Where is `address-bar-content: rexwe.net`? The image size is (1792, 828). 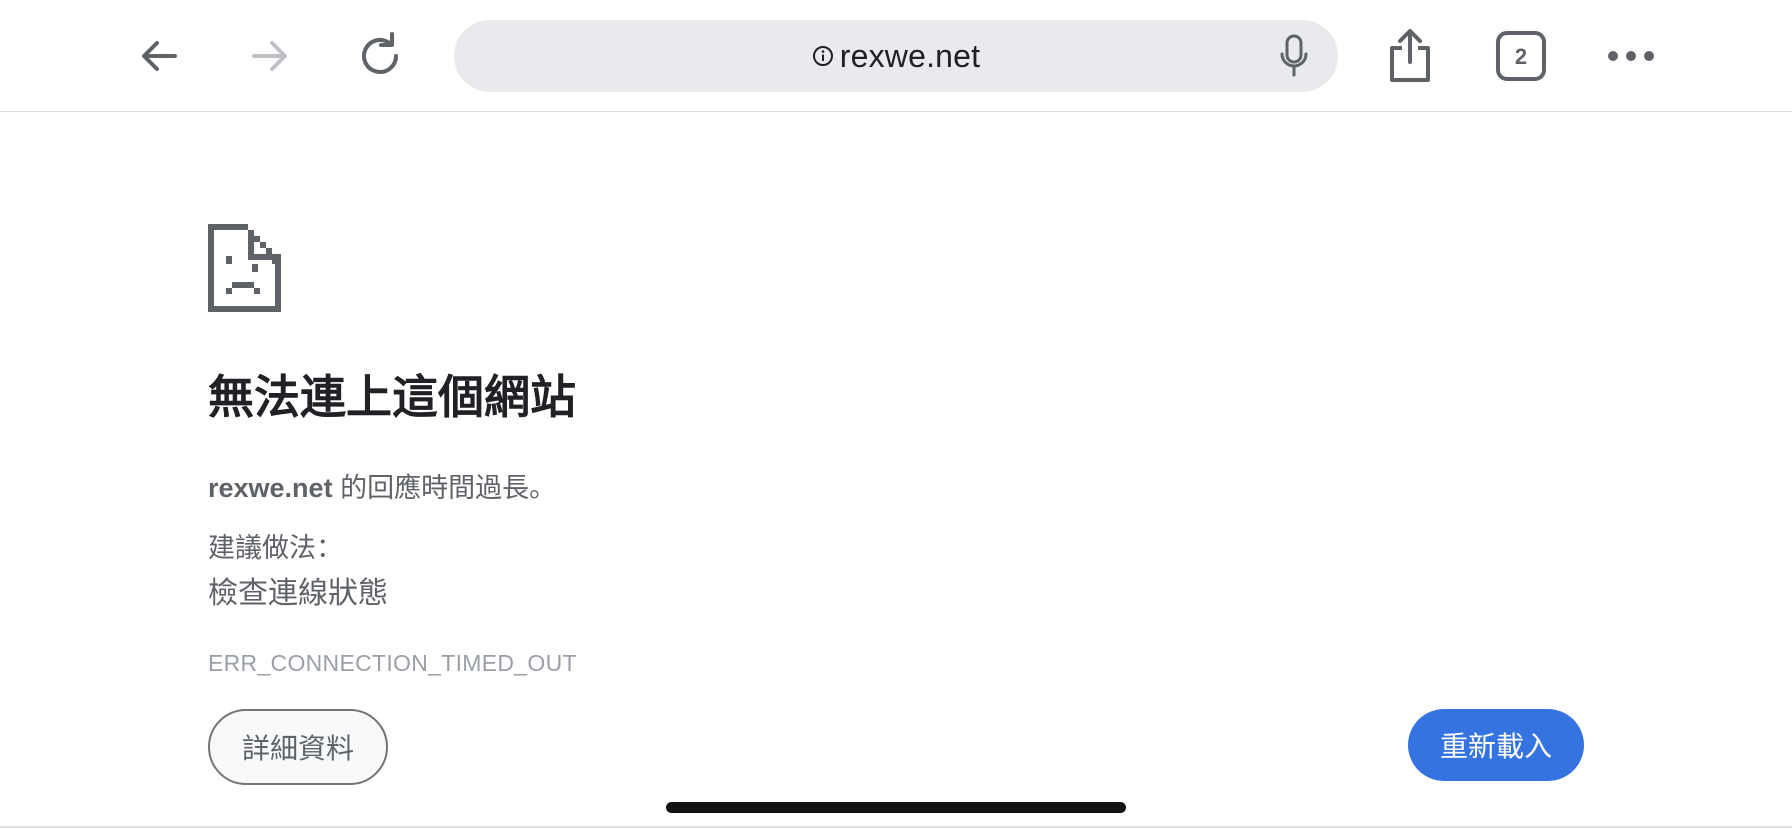
address-bar-content: rexwe.net is located at coordinates (896, 56).